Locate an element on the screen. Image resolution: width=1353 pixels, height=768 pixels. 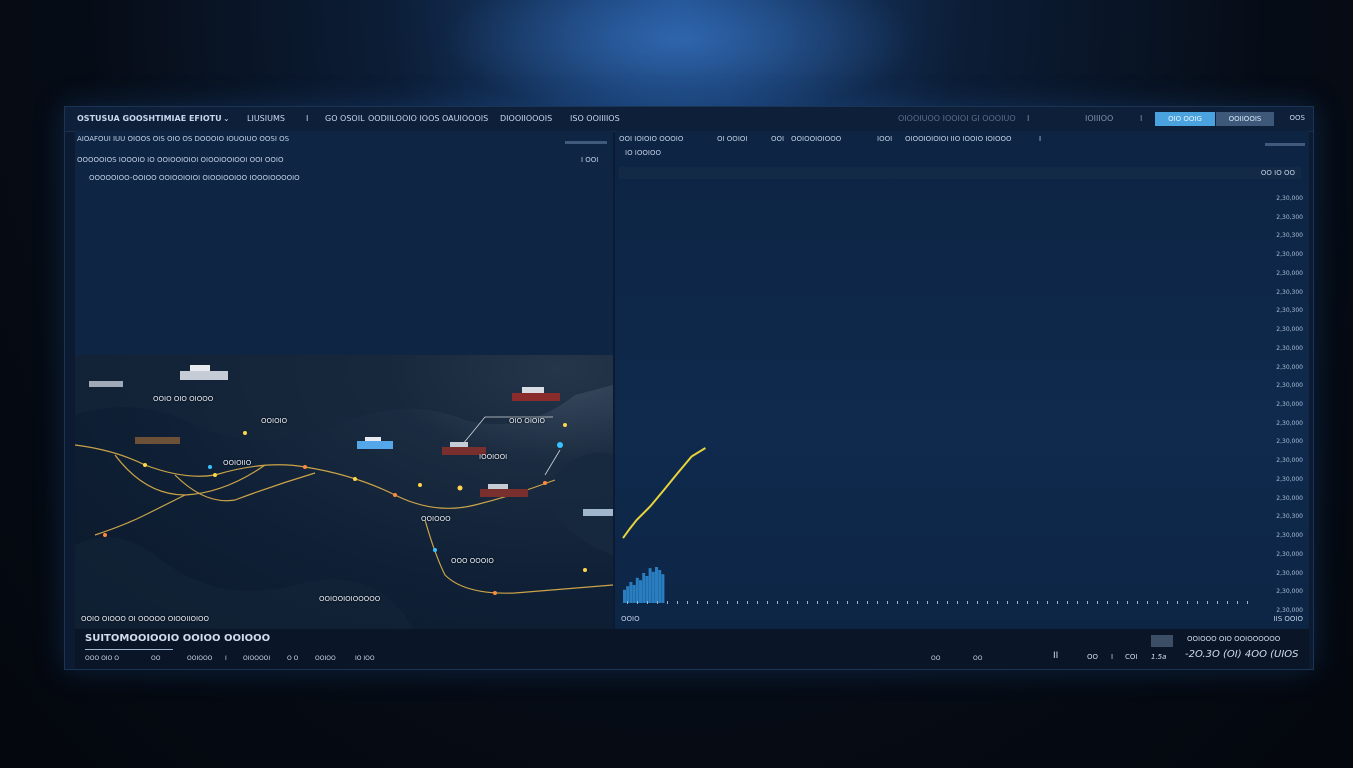
secondary-button: OOIIOOIS is located at coordinates (1245, 119).